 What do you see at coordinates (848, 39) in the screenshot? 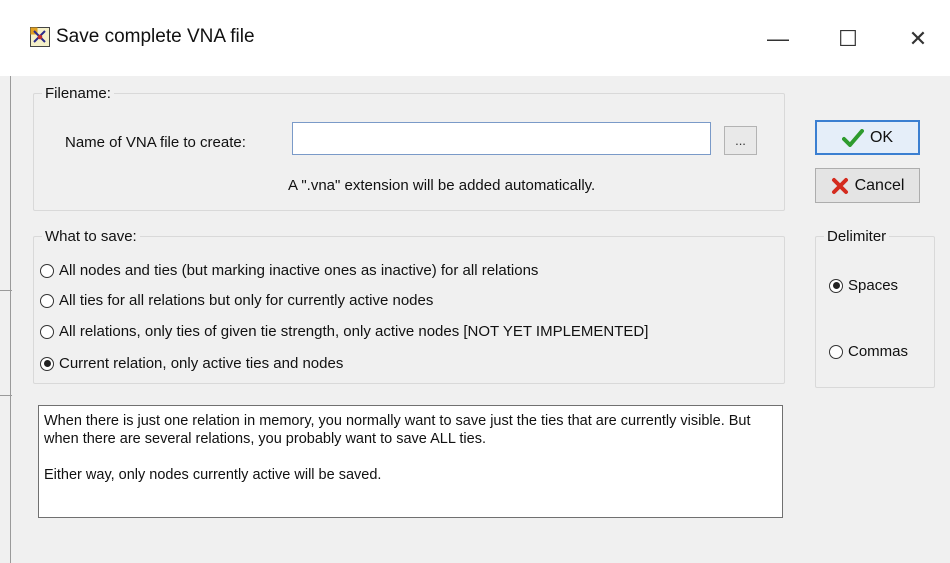
I see `maximize-button: ☐` at bounding box center [848, 39].